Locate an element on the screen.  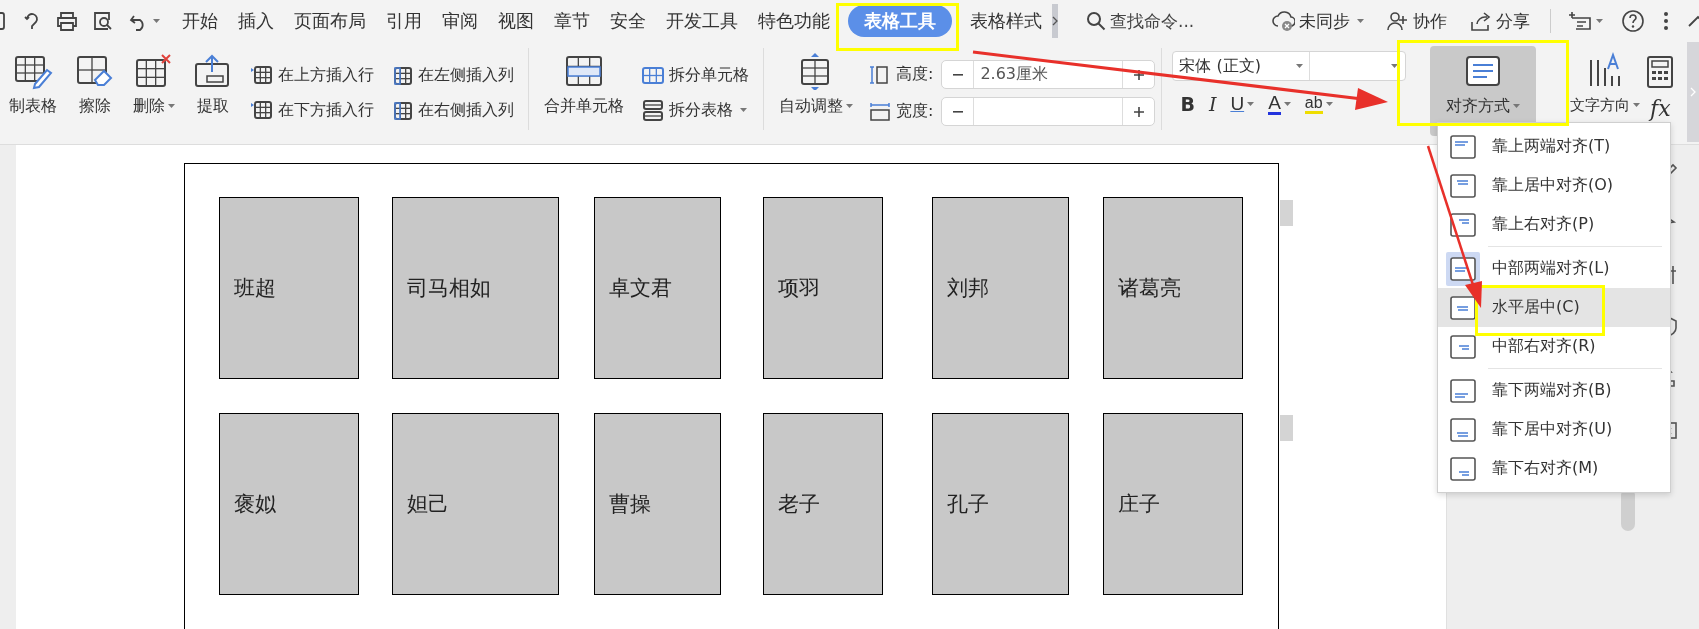
width-icon is located at coordinates (880, 111).